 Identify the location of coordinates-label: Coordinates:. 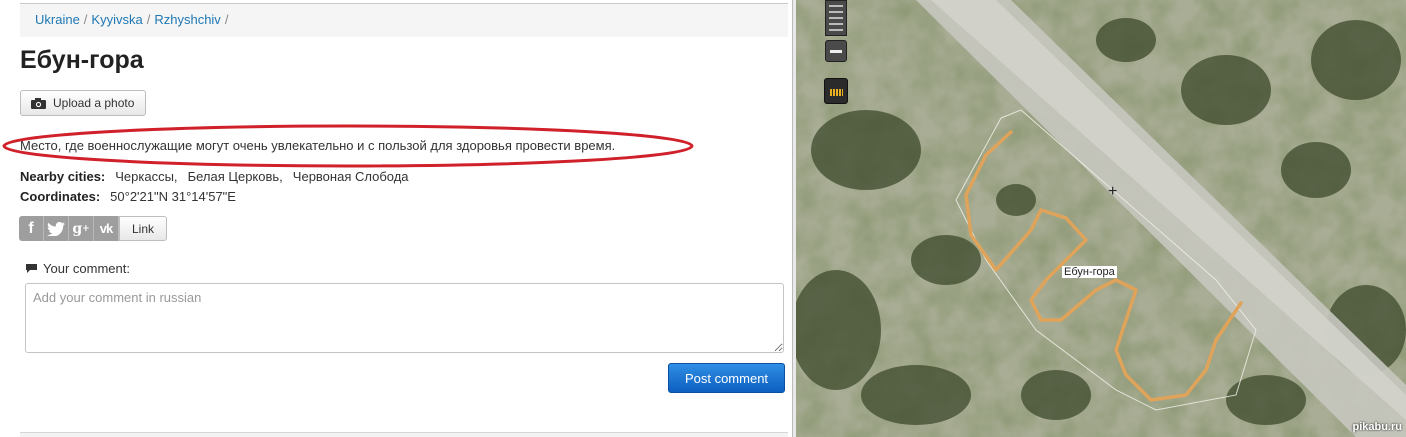
(60, 196).